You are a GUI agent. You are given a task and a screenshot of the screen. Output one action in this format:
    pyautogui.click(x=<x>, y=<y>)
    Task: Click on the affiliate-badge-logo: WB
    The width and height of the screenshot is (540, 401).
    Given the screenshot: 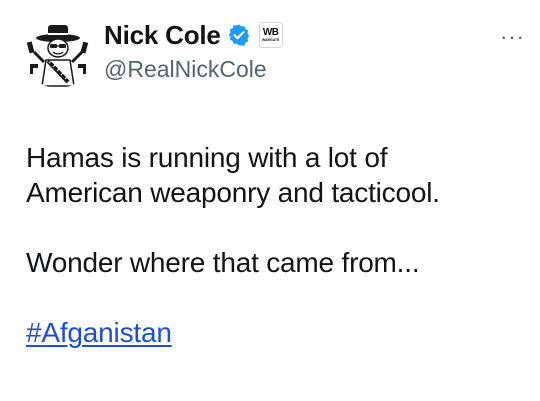 What is the action you would take?
    pyautogui.click(x=270, y=32)
    